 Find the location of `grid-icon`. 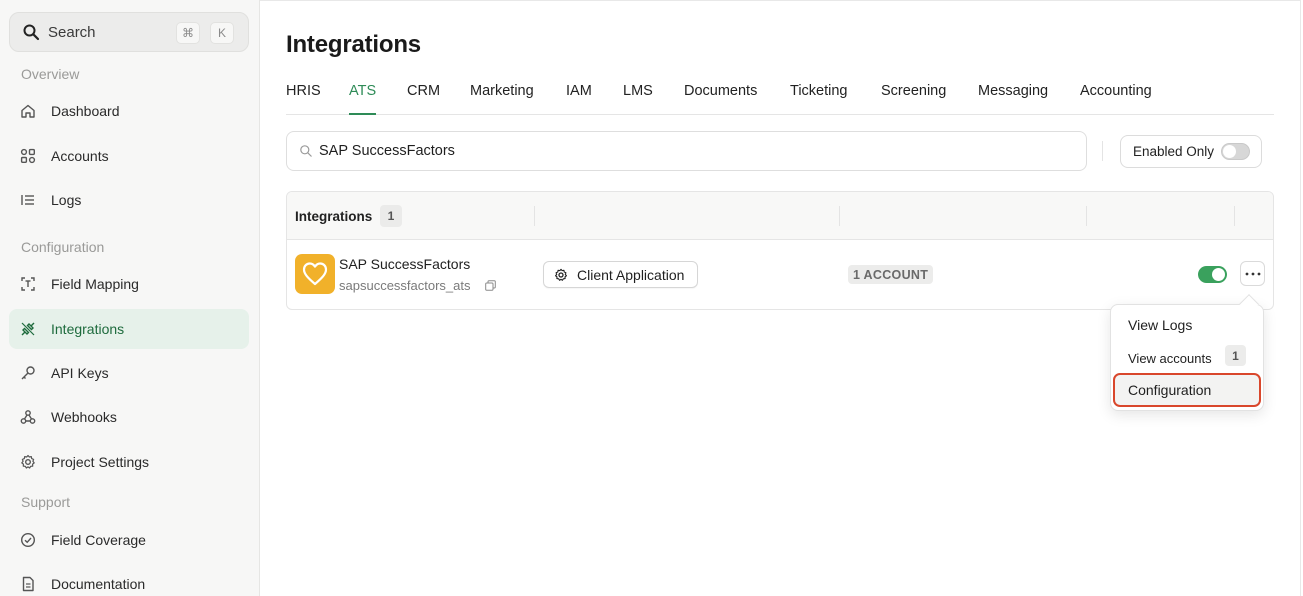

grid-icon is located at coordinates (28, 156).